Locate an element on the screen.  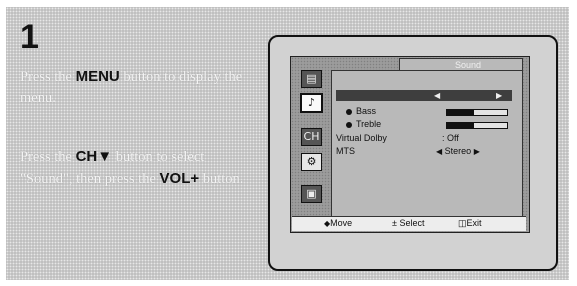
virtual-dolby-label: Virtual Dolby is located at coordinates (361, 138).